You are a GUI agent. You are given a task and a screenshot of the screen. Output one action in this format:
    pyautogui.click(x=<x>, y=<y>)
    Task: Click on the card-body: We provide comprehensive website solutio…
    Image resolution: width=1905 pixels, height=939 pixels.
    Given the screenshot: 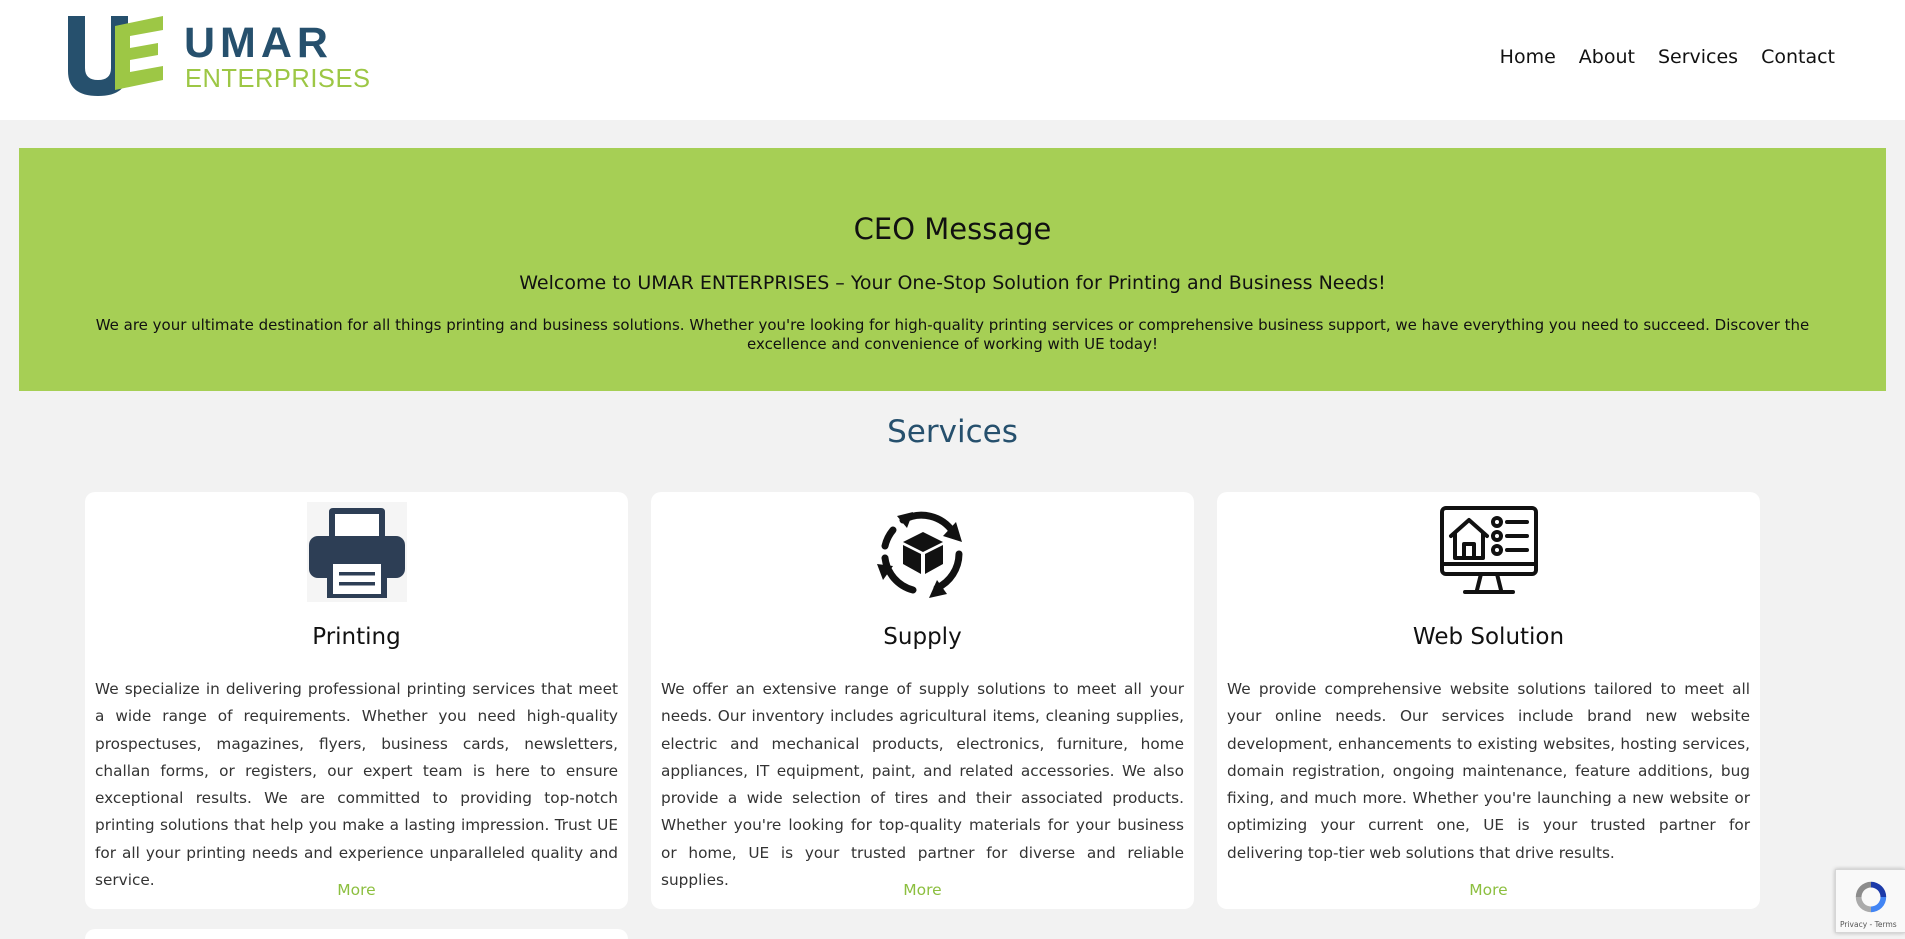 What is the action you would take?
    pyautogui.click(x=1488, y=771)
    